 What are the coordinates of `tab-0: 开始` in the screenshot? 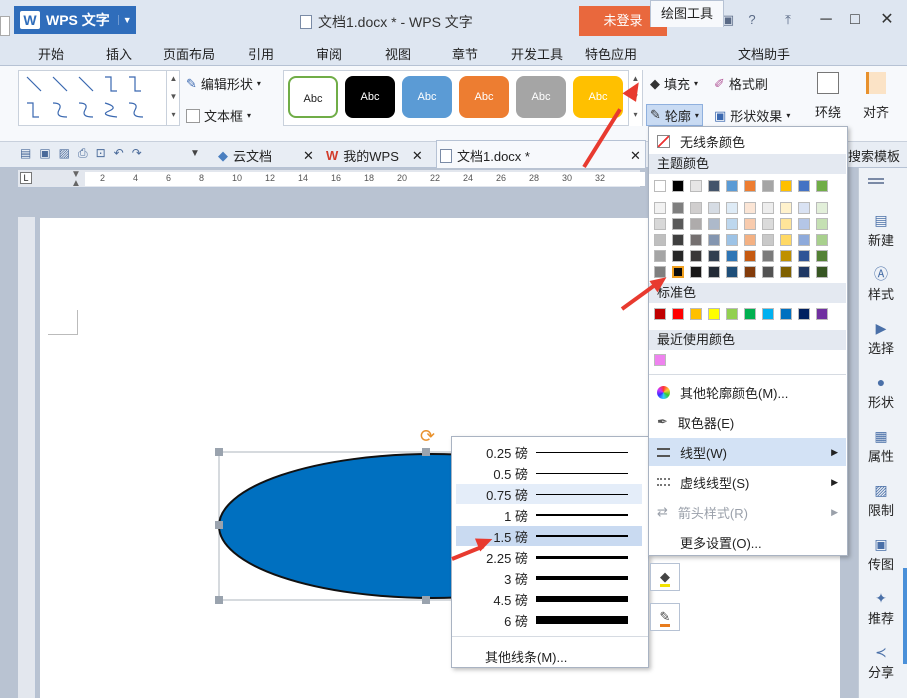 It's located at (51, 53).